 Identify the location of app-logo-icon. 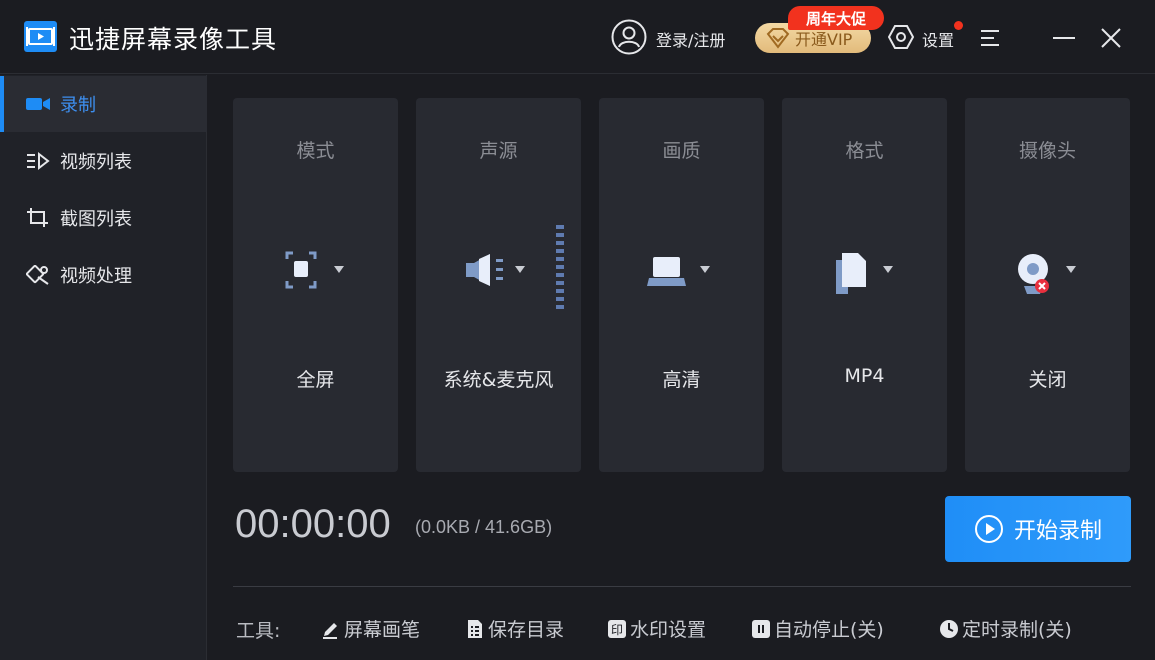
(40, 36).